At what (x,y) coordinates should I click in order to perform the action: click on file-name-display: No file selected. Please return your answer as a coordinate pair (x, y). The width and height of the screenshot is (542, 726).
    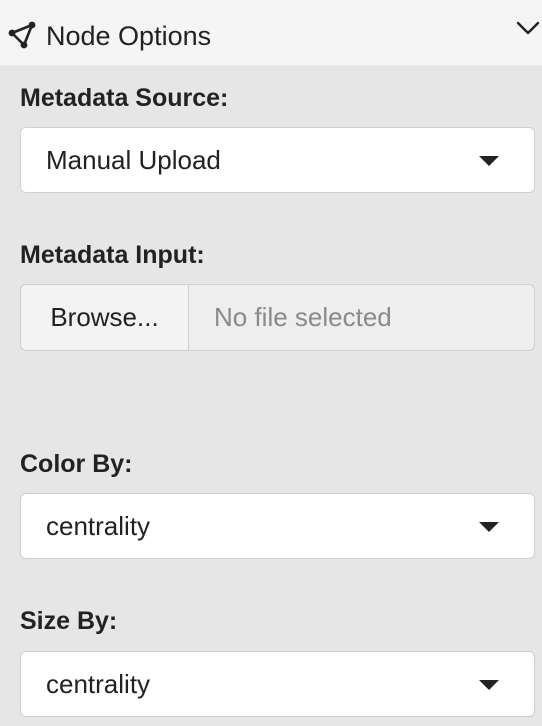
    Looking at the image, I should click on (361, 317).